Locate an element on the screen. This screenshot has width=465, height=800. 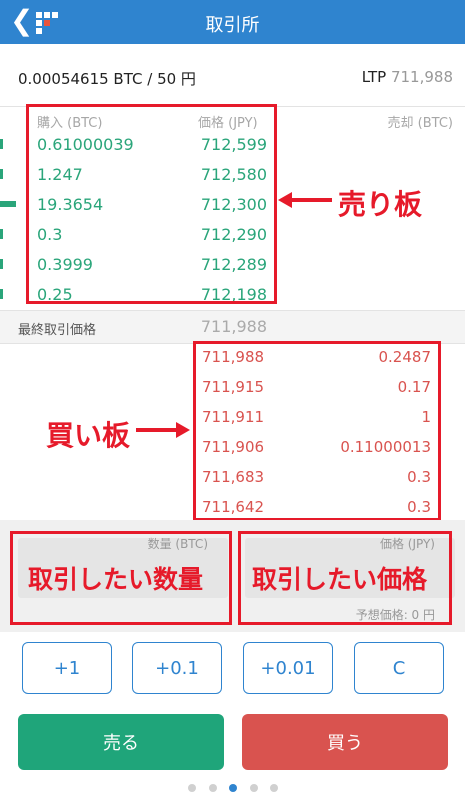
ltp-readout: LTP 711,988 is located at coordinates (407, 77).